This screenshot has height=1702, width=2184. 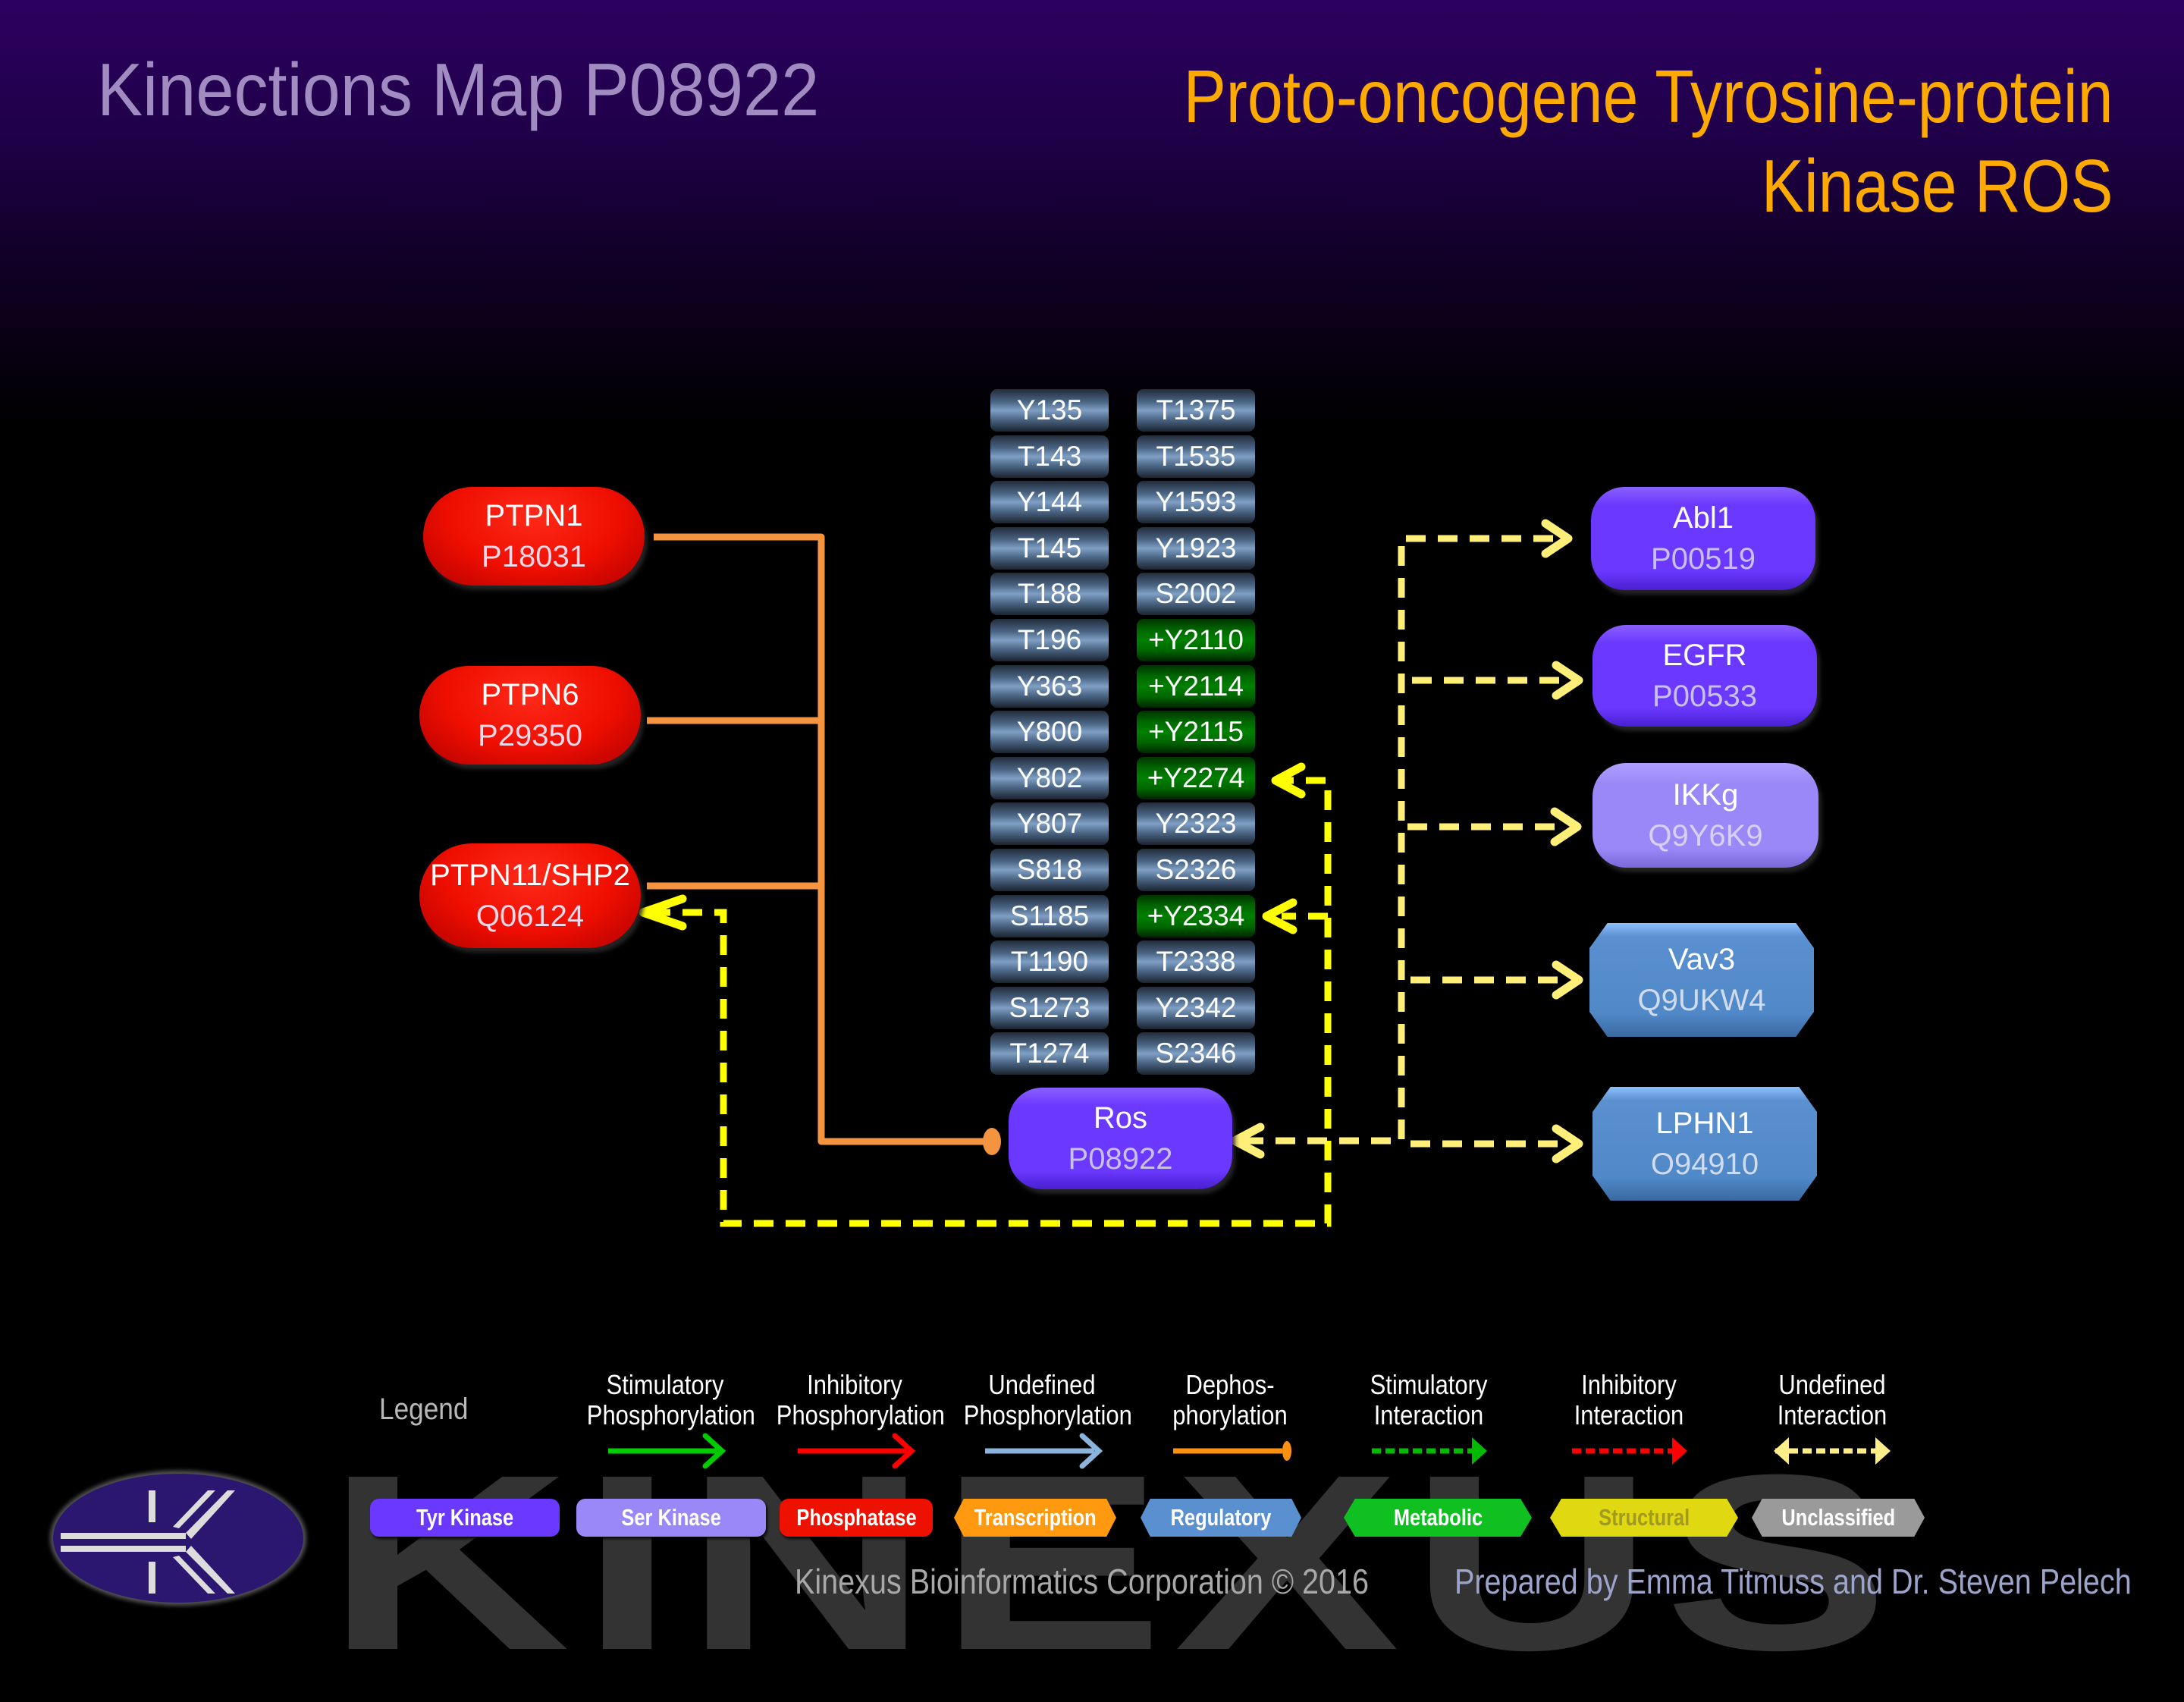 What do you see at coordinates (1196, 594) in the screenshot?
I see `site-s2002: S2002` at bounding box center [1196, 594].